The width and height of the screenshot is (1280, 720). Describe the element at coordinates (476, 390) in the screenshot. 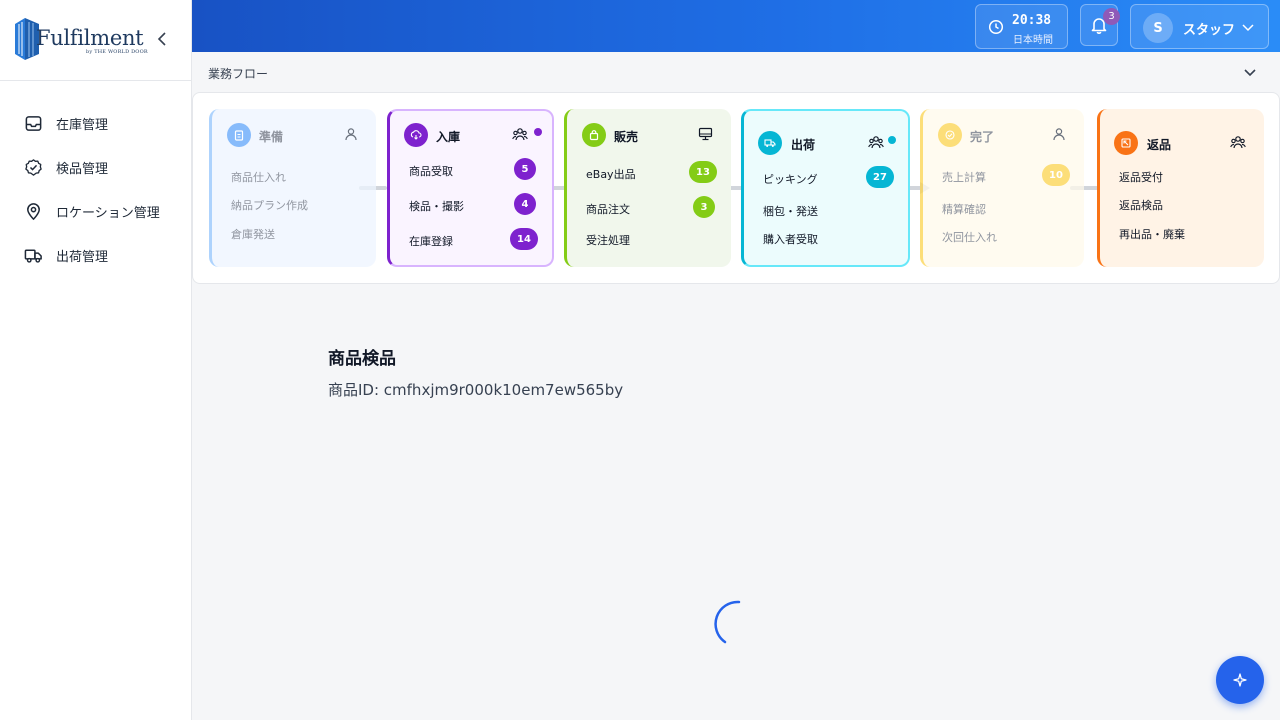

I see `product-id: 商品ID: cmfhxjm9r000k10em7ew565by` at that location.